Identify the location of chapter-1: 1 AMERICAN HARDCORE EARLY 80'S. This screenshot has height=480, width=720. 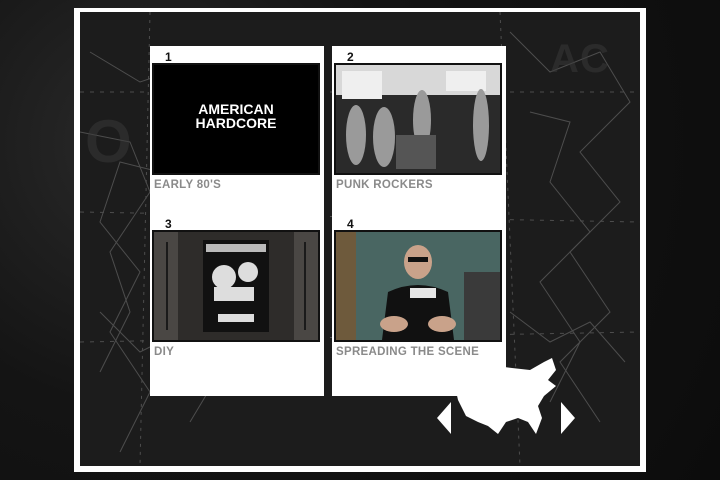
(237, 129).